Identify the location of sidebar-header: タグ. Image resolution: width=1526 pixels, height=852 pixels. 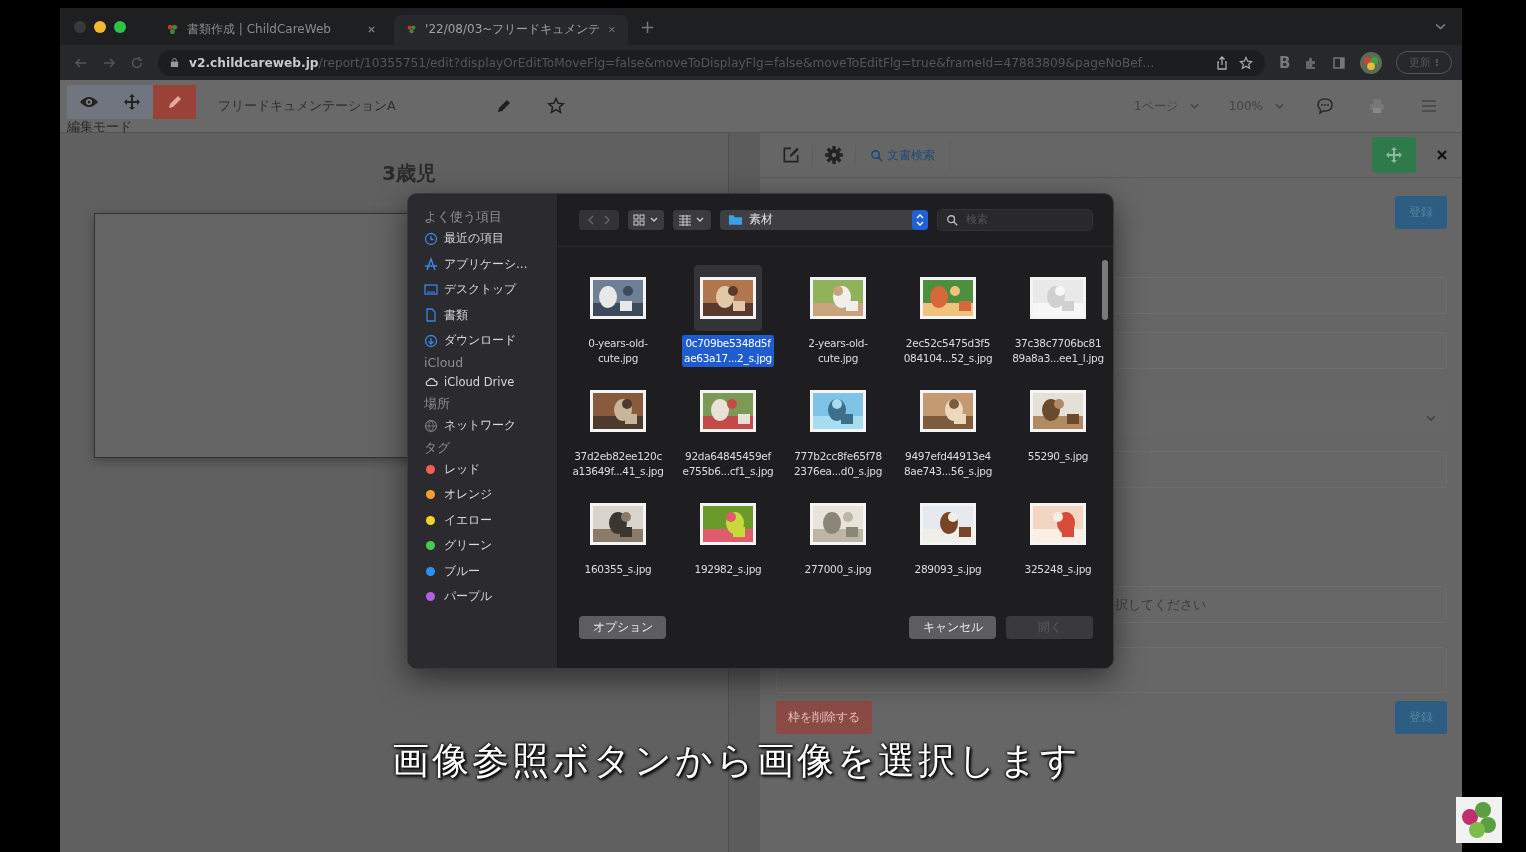
(437, 448).